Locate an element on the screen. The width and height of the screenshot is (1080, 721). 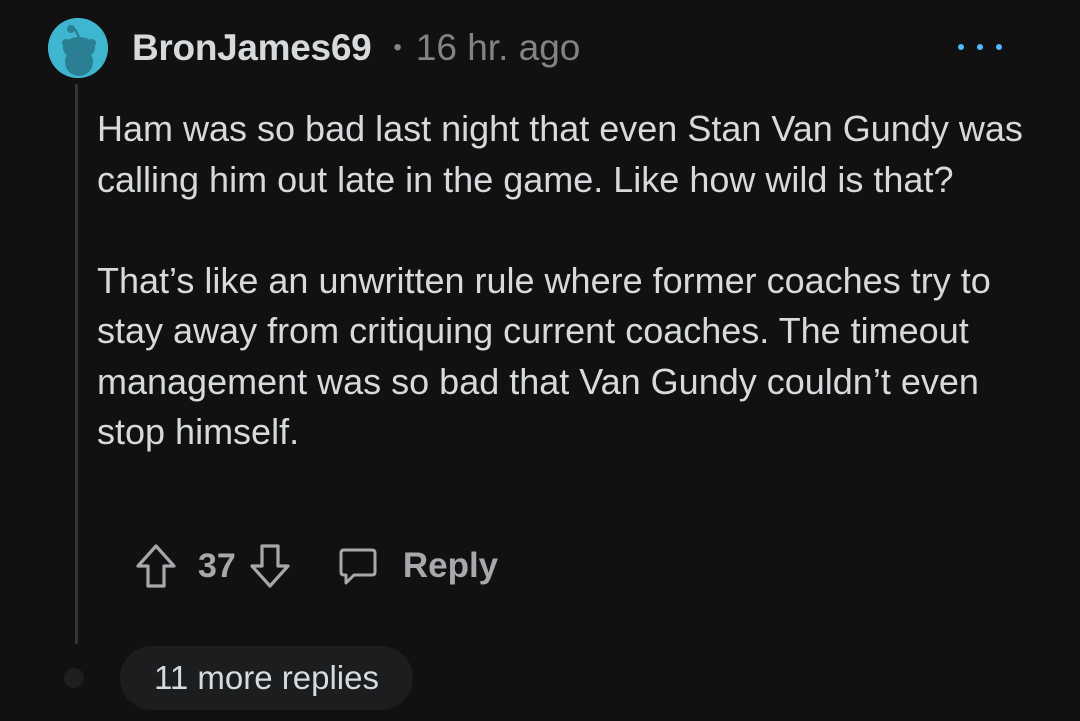
vote-count: 37 is located at coordinates (217, 565).